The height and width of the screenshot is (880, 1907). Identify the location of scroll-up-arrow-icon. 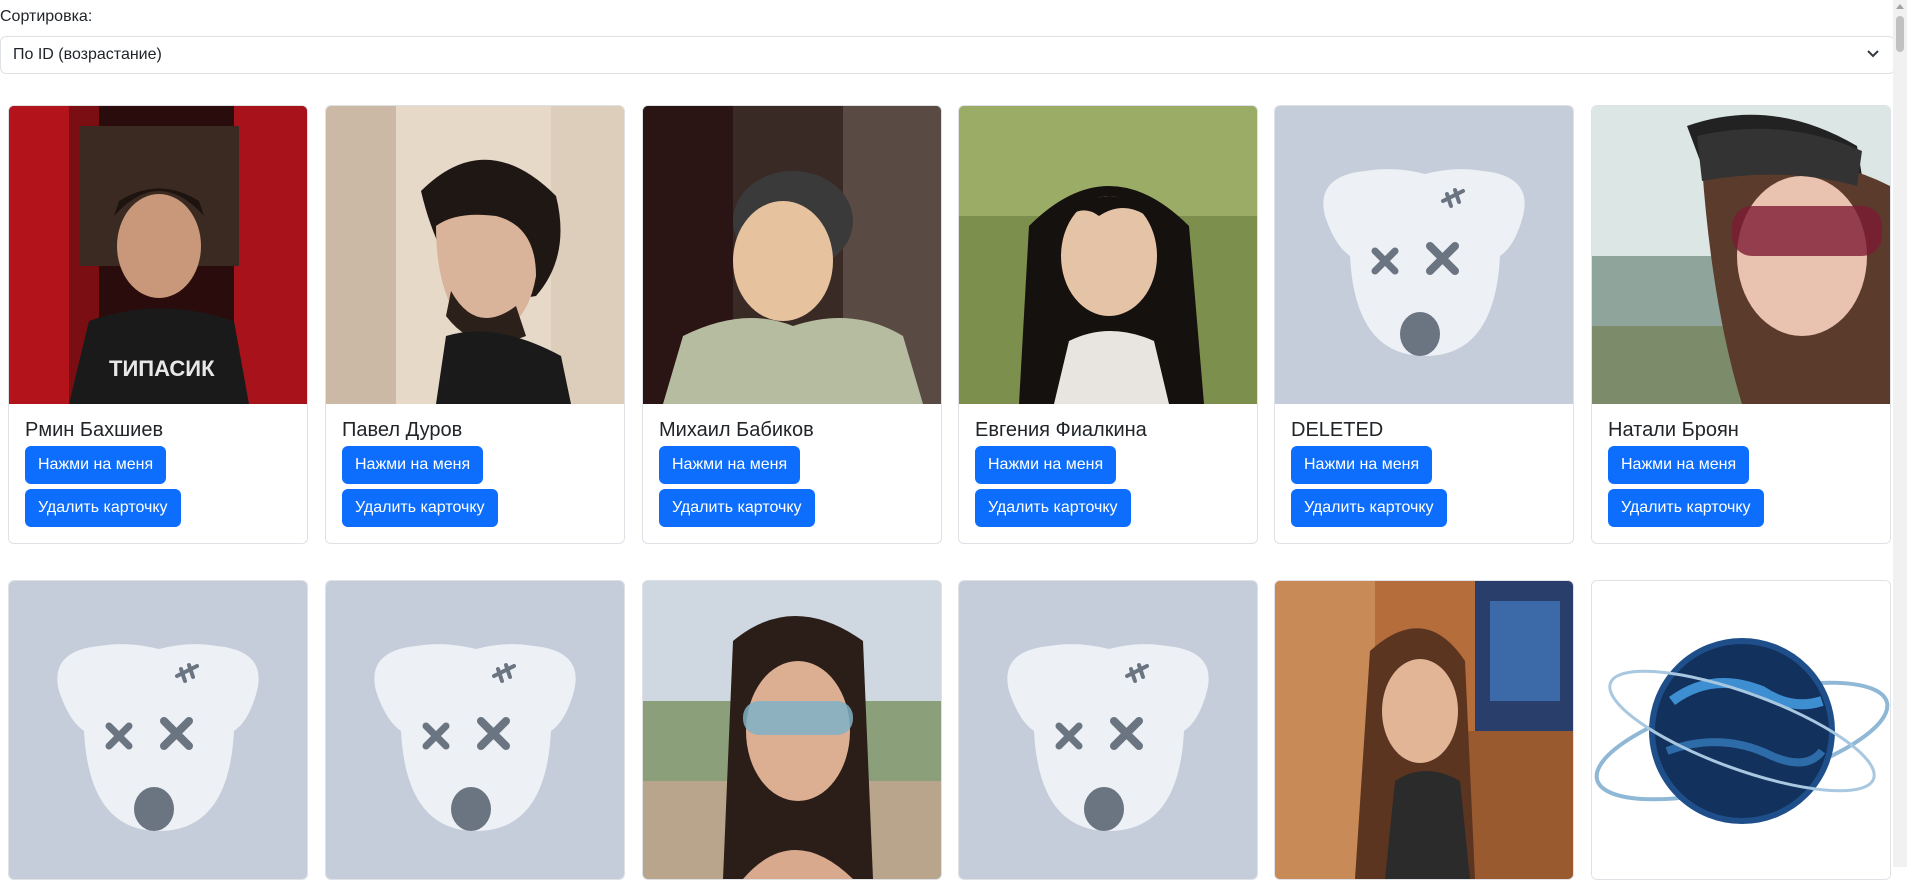
(1900, 6).